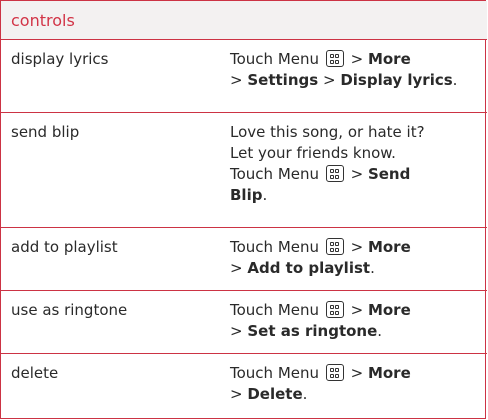 This screenshot has height=420, width=488. I want to click on row-instruction: Touch Menu > More > Delete., so click(355, 384).